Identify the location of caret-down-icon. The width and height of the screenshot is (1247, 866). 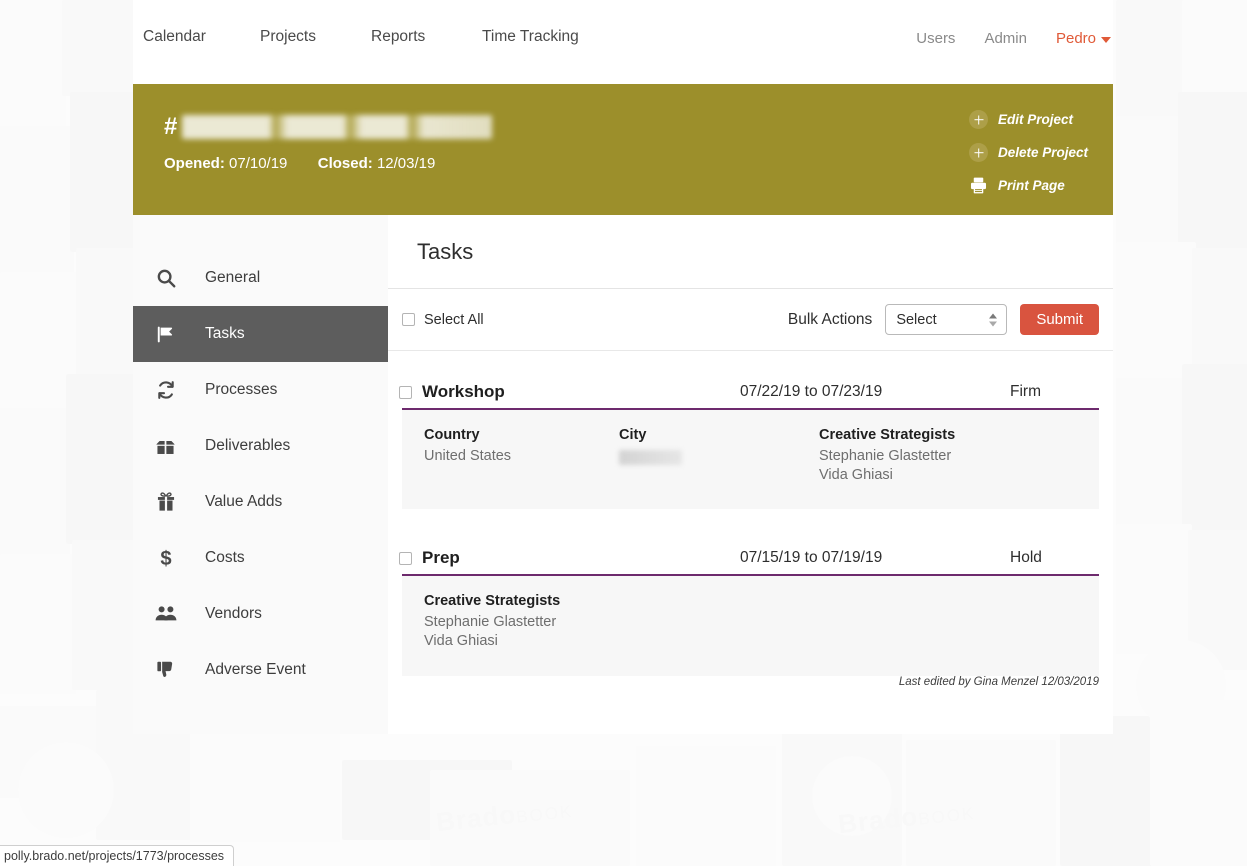
(1106, 39).